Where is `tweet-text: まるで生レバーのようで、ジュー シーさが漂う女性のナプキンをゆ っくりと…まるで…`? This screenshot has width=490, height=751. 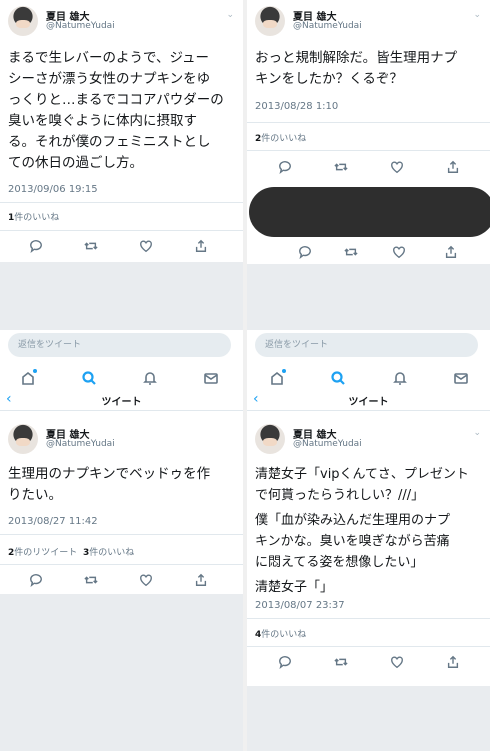
tweet-text: まるで生レバーのようで、ジュー シーさが漂う女性のナプキンをゆ っくりと…まるで… is located at coordinates (121, 111).